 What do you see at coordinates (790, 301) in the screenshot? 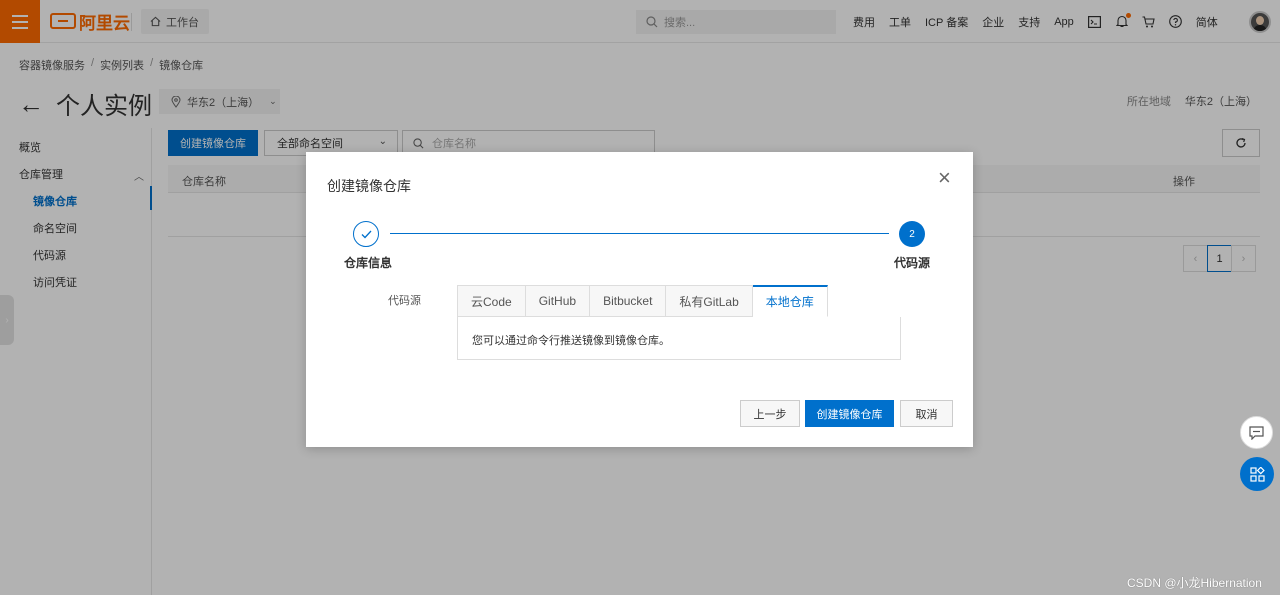
I see `tab-local-repo: 本地仓库` at bounding box center [790, 301].